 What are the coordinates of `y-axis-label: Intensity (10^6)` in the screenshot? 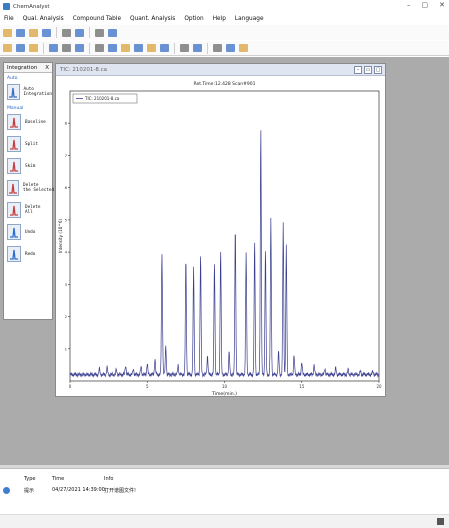 It's located at (60, 235).